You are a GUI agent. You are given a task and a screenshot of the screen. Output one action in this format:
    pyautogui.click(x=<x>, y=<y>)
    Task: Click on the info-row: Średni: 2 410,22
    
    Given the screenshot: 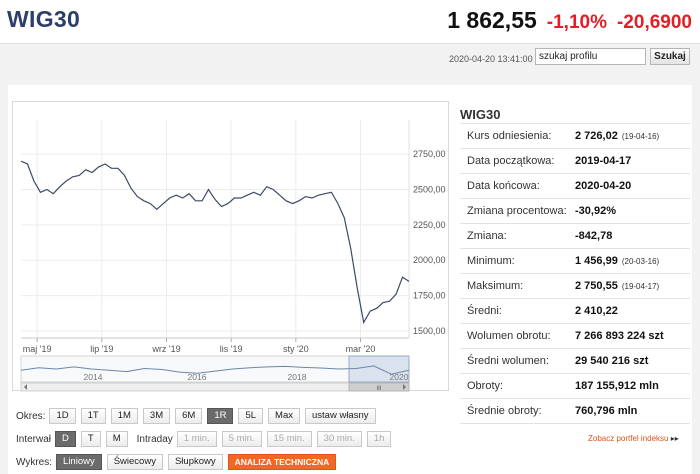 What is the action you would take?
    pyautogui.click(x=575, y=311)
    